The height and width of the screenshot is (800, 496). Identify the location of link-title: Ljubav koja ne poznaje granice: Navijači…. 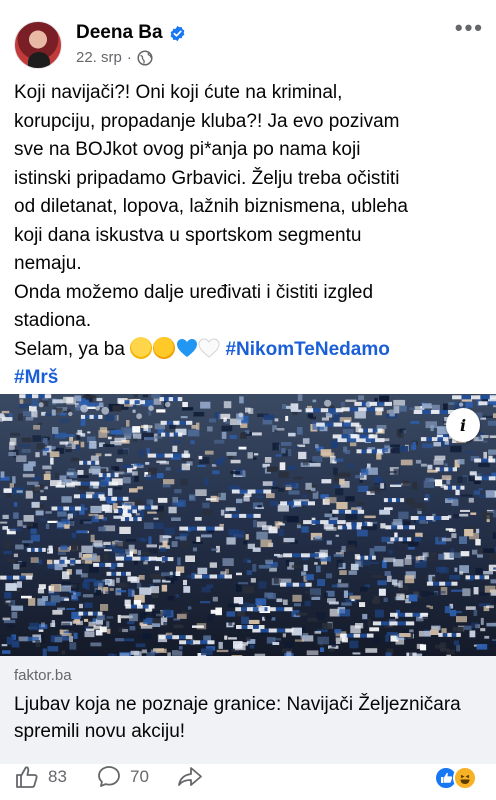
(249, 718).